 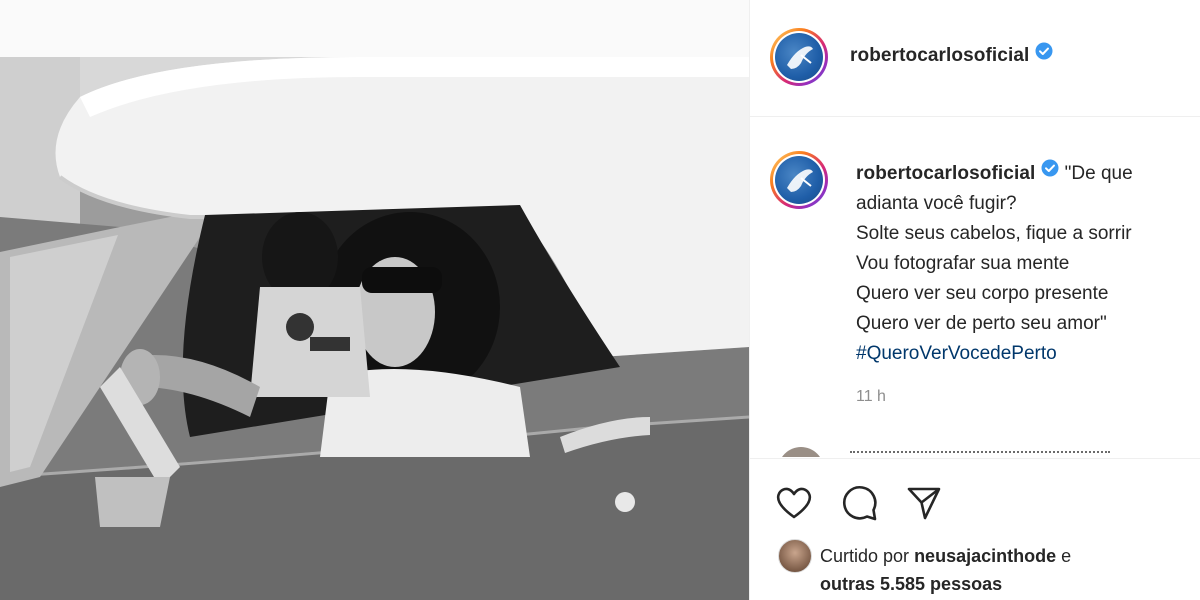 I want to click on comment-icon, so click(x=860, y=505).